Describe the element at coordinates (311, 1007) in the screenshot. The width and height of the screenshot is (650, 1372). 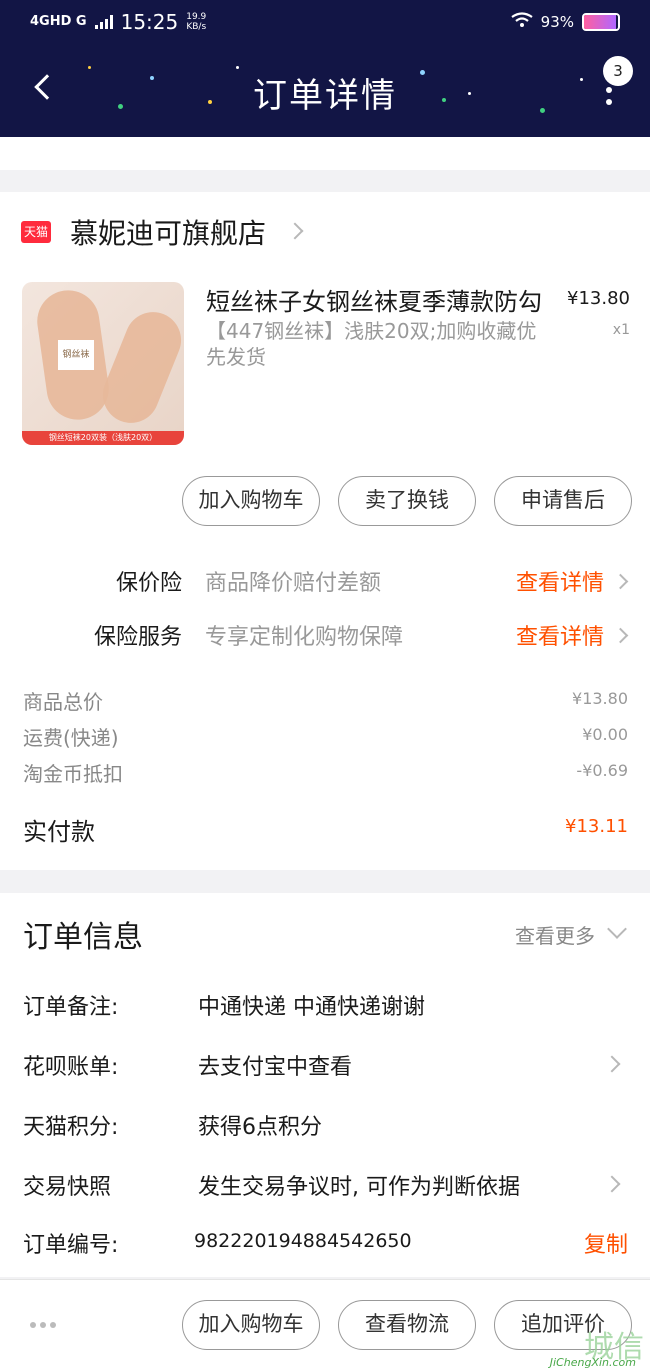
I see `order-note-value: 中通快递 中通快递谢谢` at that location.